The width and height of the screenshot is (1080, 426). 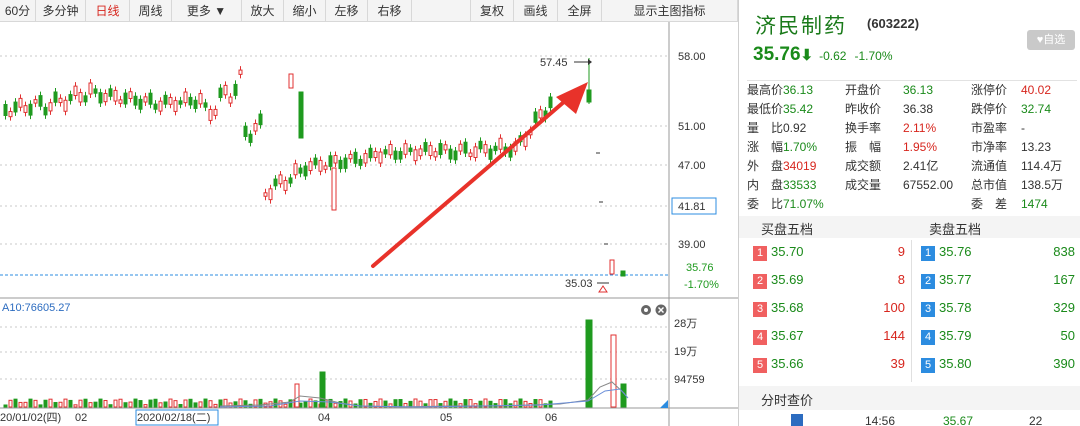 I want to click on date-axis-label: 06, so click(x=551, y=418).